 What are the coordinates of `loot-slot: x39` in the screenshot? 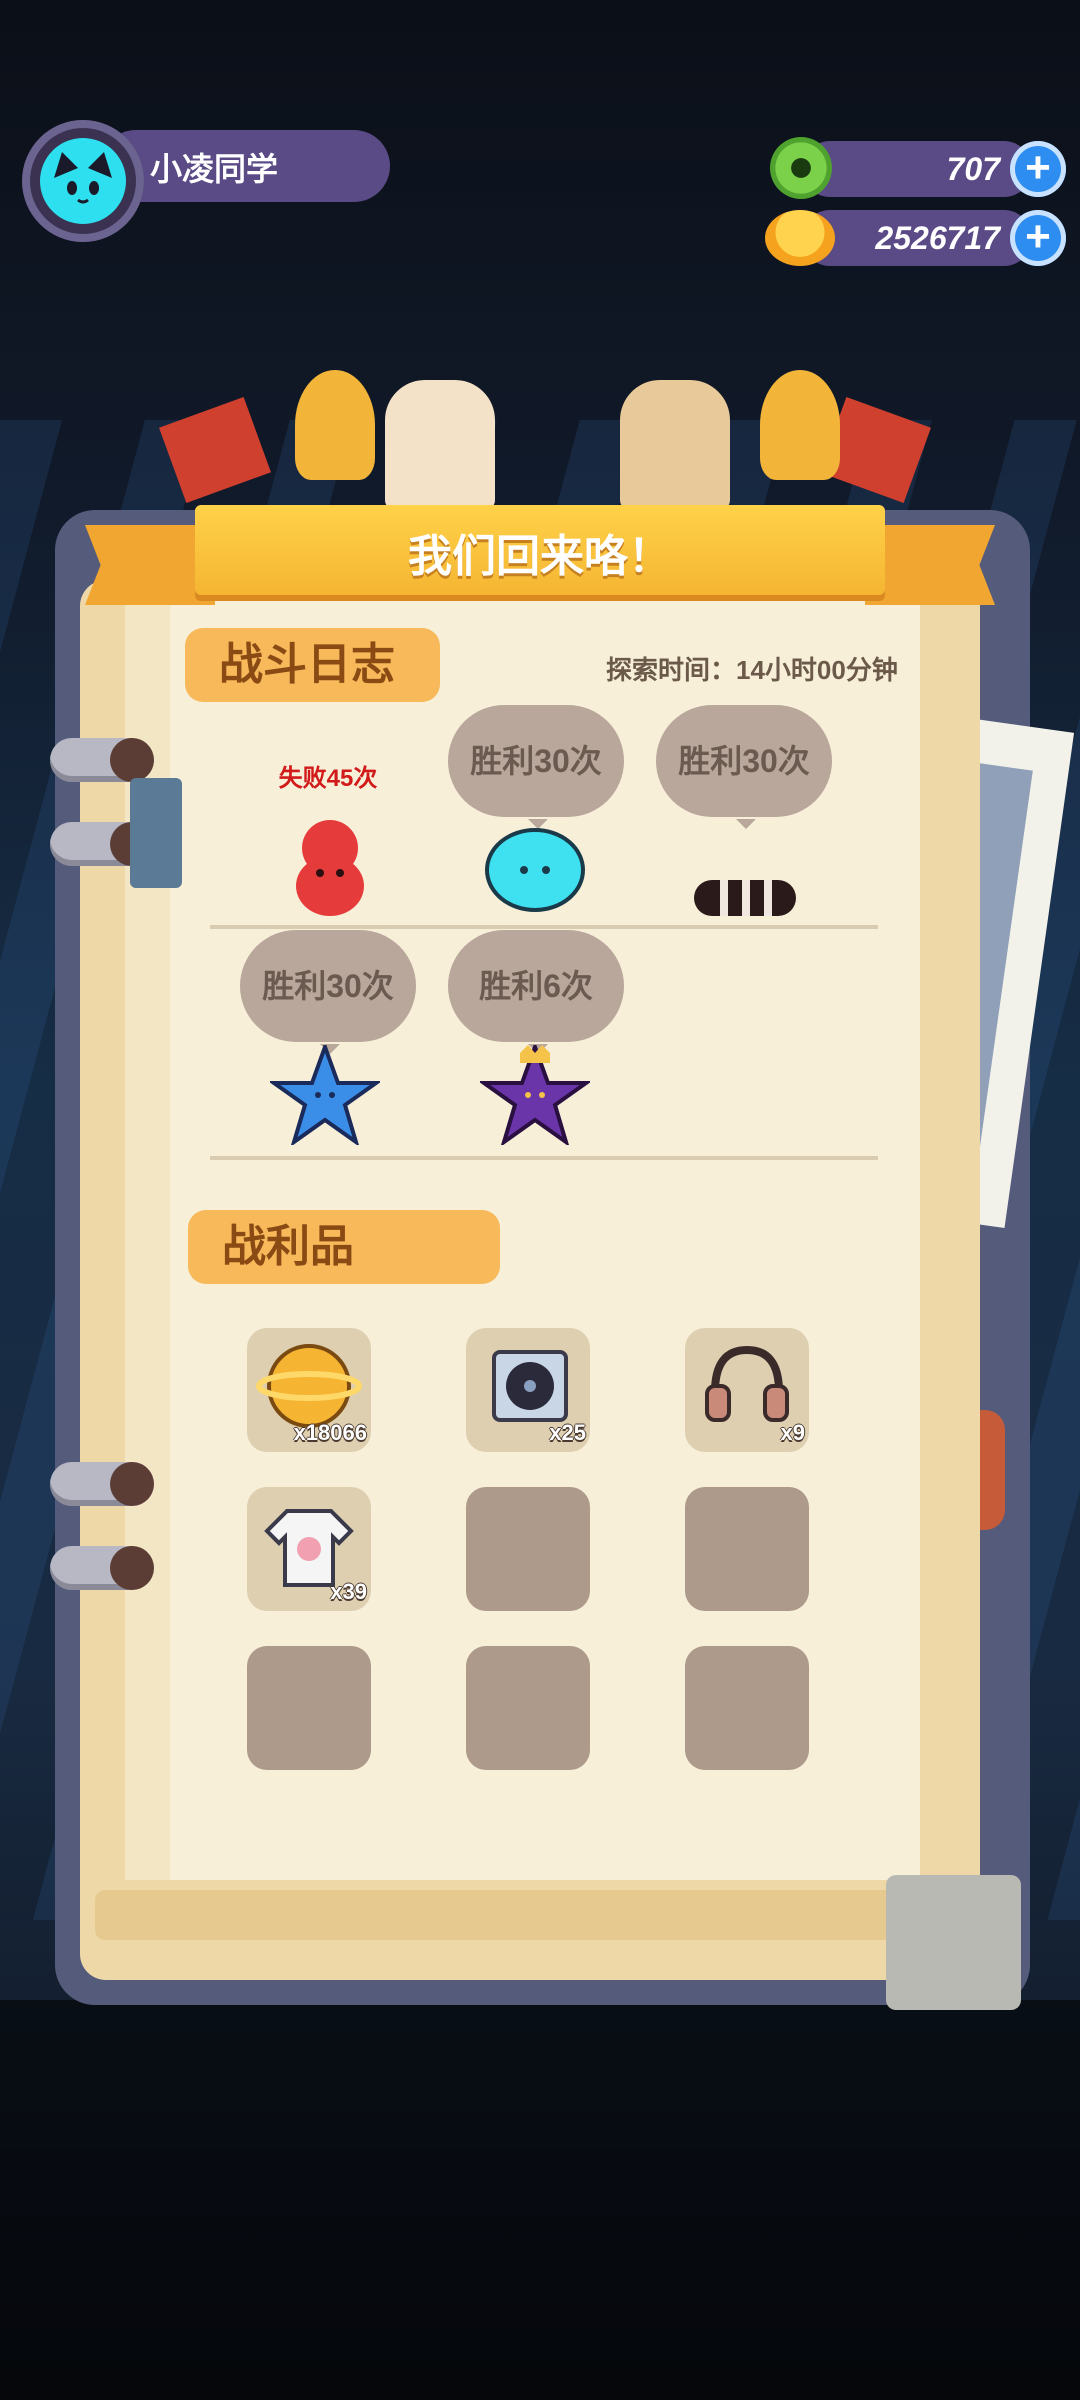 It's located at (309, 1549).